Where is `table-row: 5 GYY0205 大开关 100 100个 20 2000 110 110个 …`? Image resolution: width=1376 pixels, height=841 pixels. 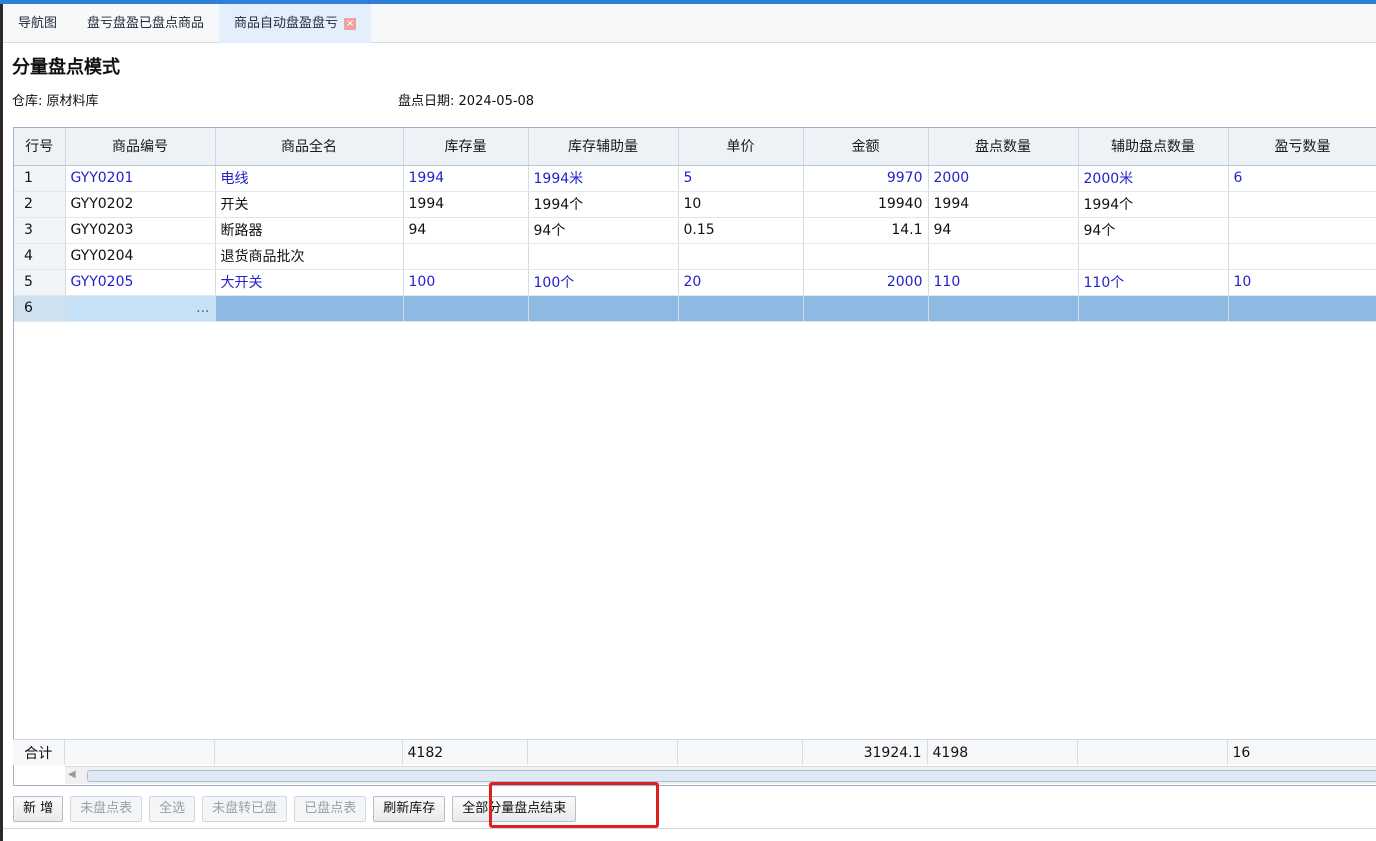
table-row: 5 GYY0205 大开关 100 100个 20 2000 110 110个 … is located at coordinates (695, 282).